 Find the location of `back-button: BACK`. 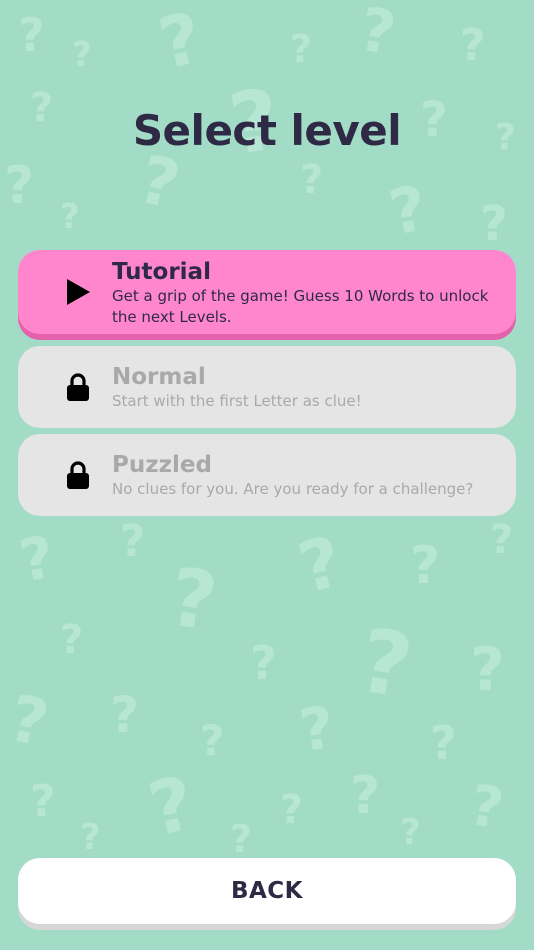

back-button: BACK is located at coordinates (267, 891).